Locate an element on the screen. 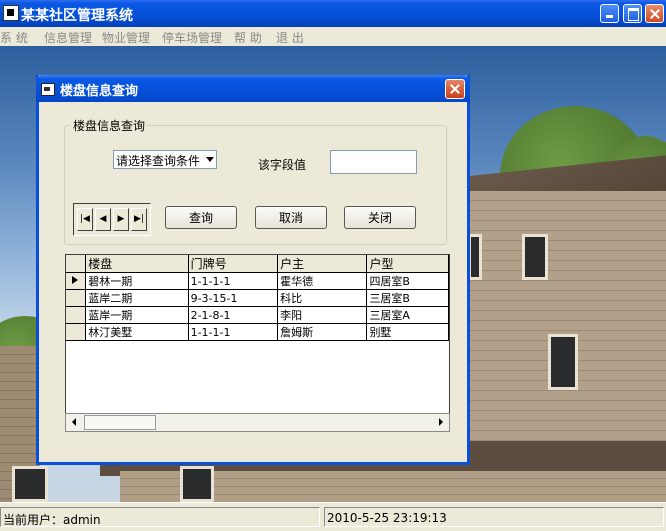 The height and width of the screenshot is (531, 666). menu-parking-management: 停车场管理 is located at coordinates (192, 37).